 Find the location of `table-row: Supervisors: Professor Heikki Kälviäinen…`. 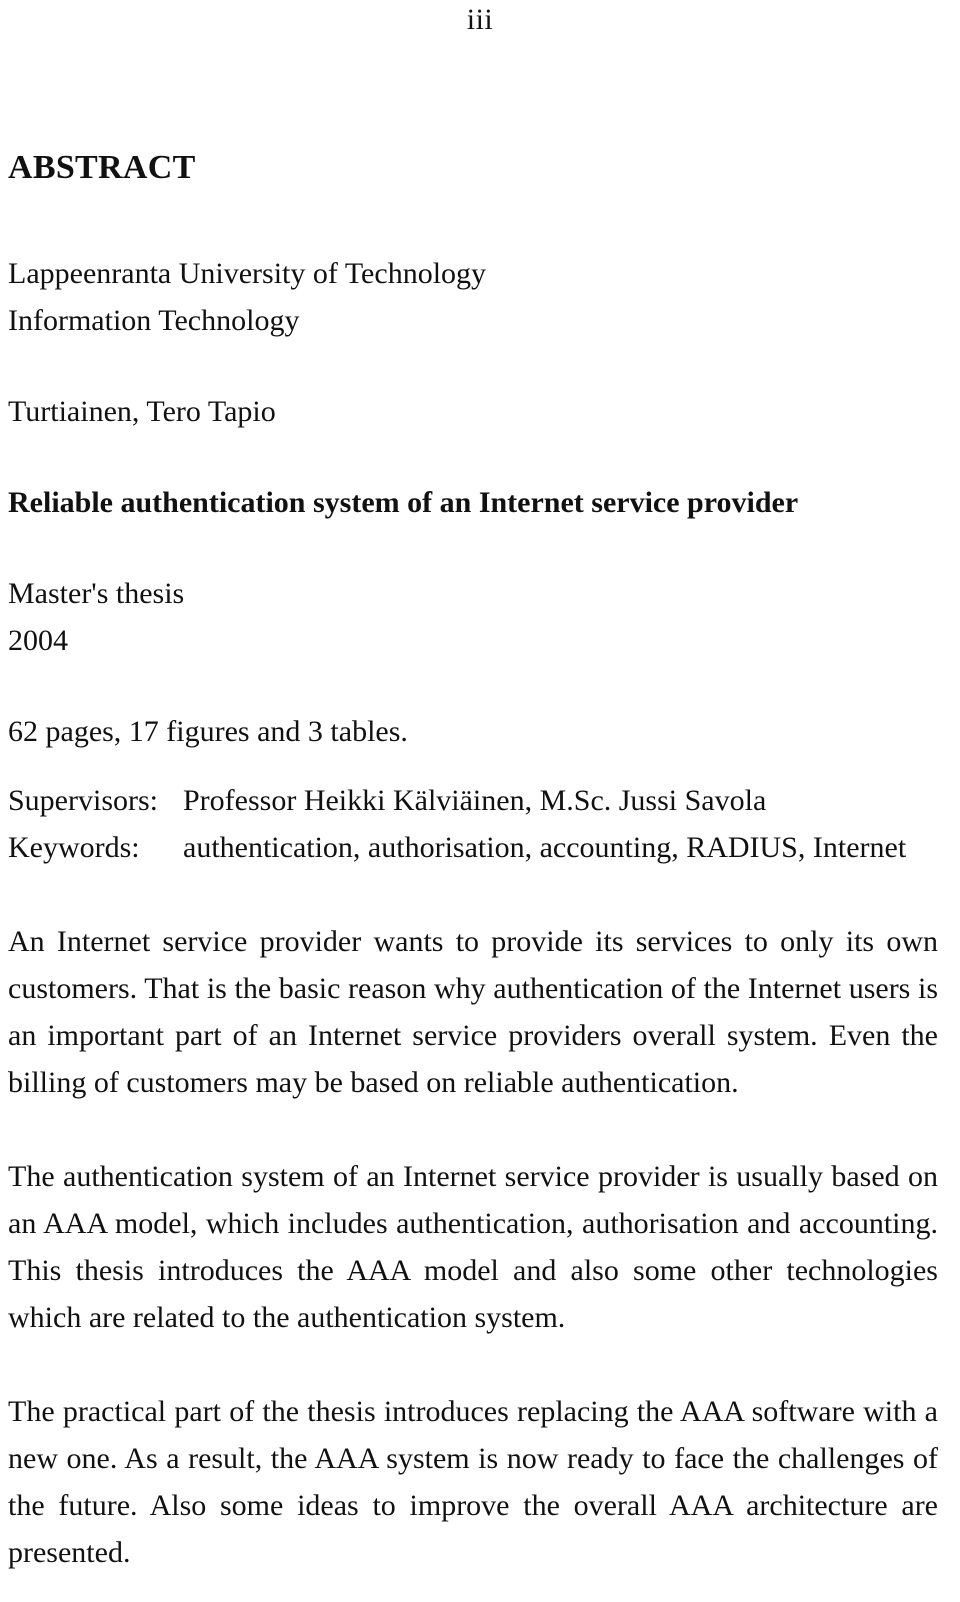

table-row: Supervisors: Professor Heikki Kälviäinen… is located at coordinates (473, 800).